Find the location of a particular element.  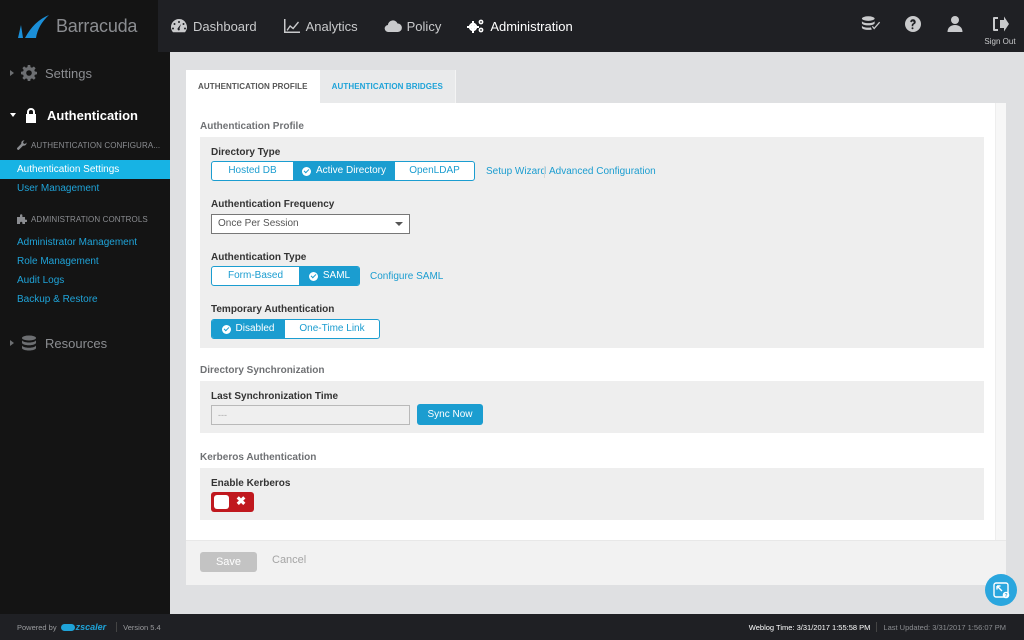

footer-left: Powered by zscaler Version 5.4 is located at coordinates (89, 627).